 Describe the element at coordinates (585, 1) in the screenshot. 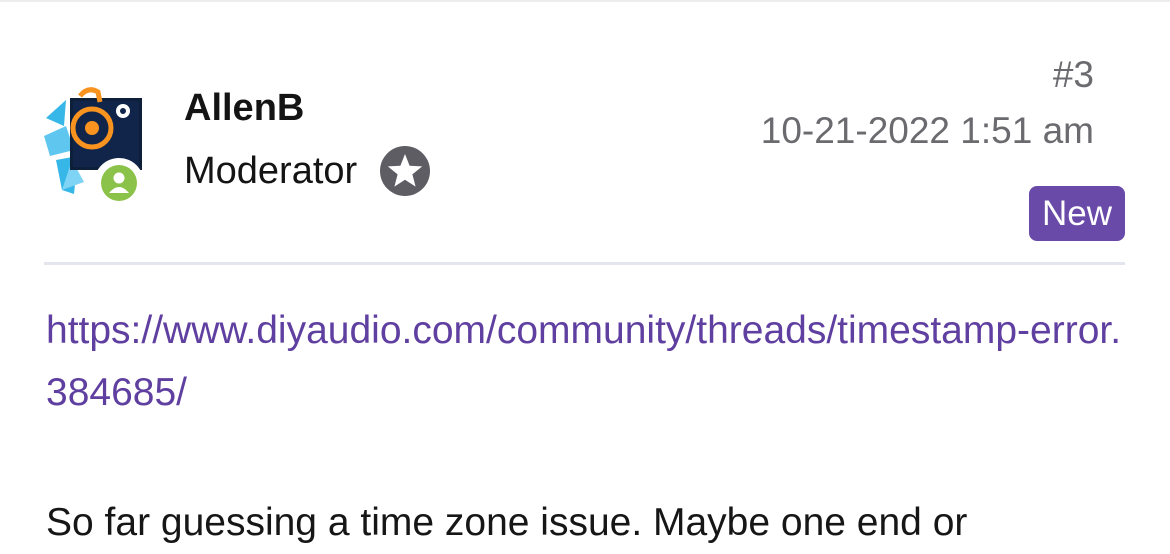

I see `top-separator` at that location.